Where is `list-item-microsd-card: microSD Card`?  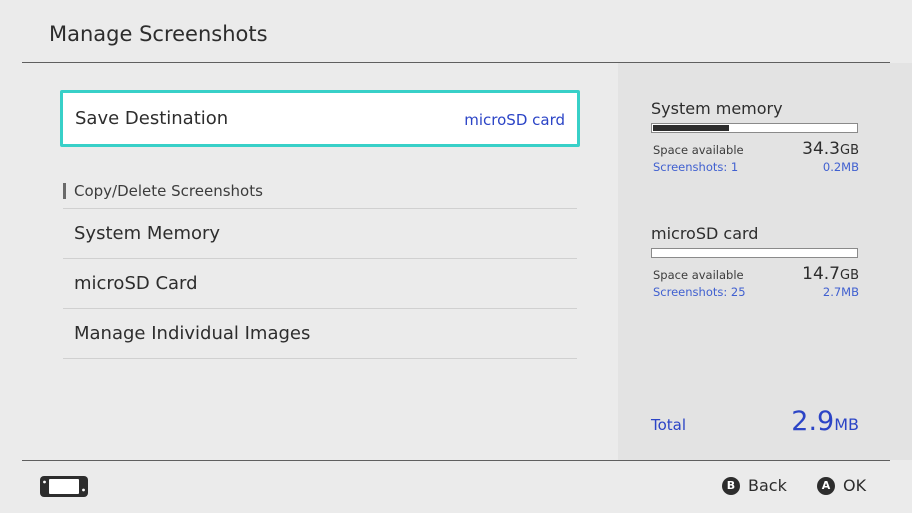
list-item-microsd-card: microSD Card is located at coordinates (320, 283).